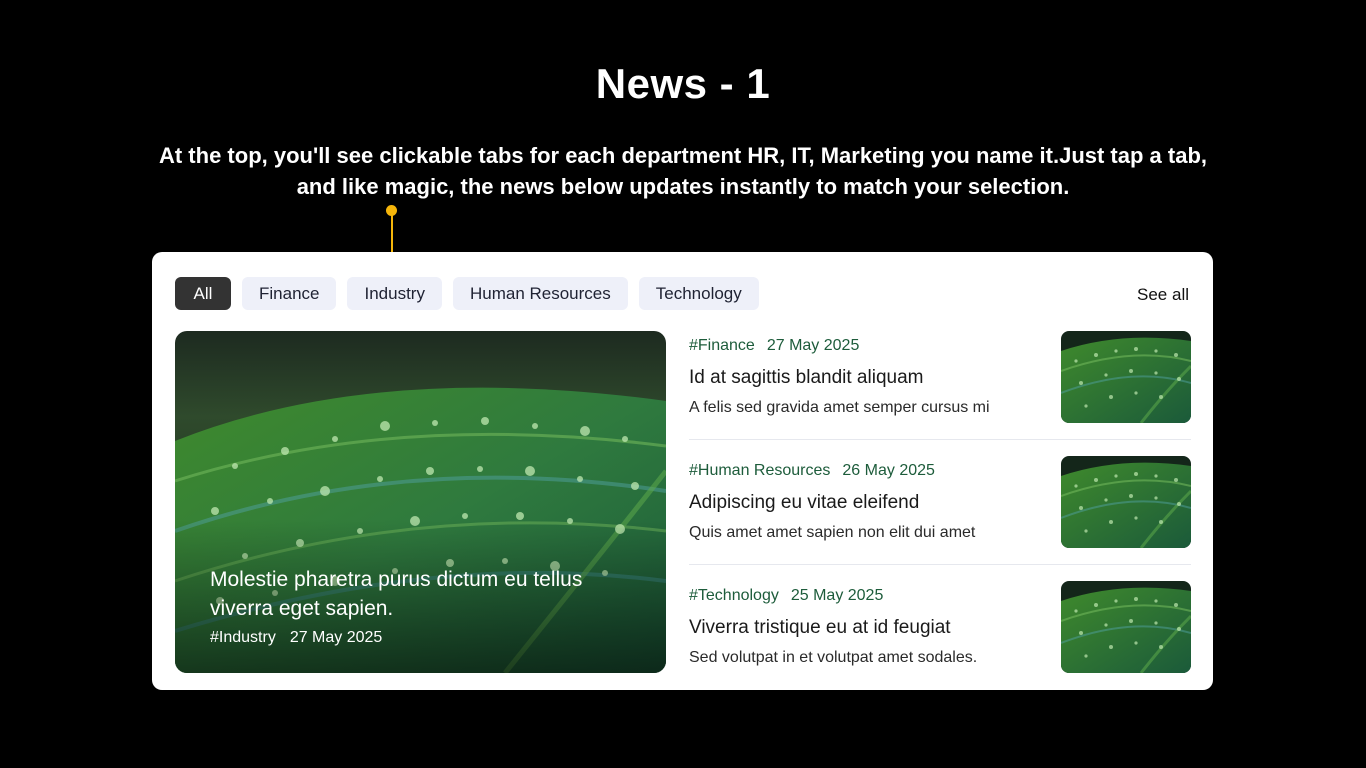  Describe the element at coordinates (203, 293) in the screenshot. I see `tab-all: All` at that location.